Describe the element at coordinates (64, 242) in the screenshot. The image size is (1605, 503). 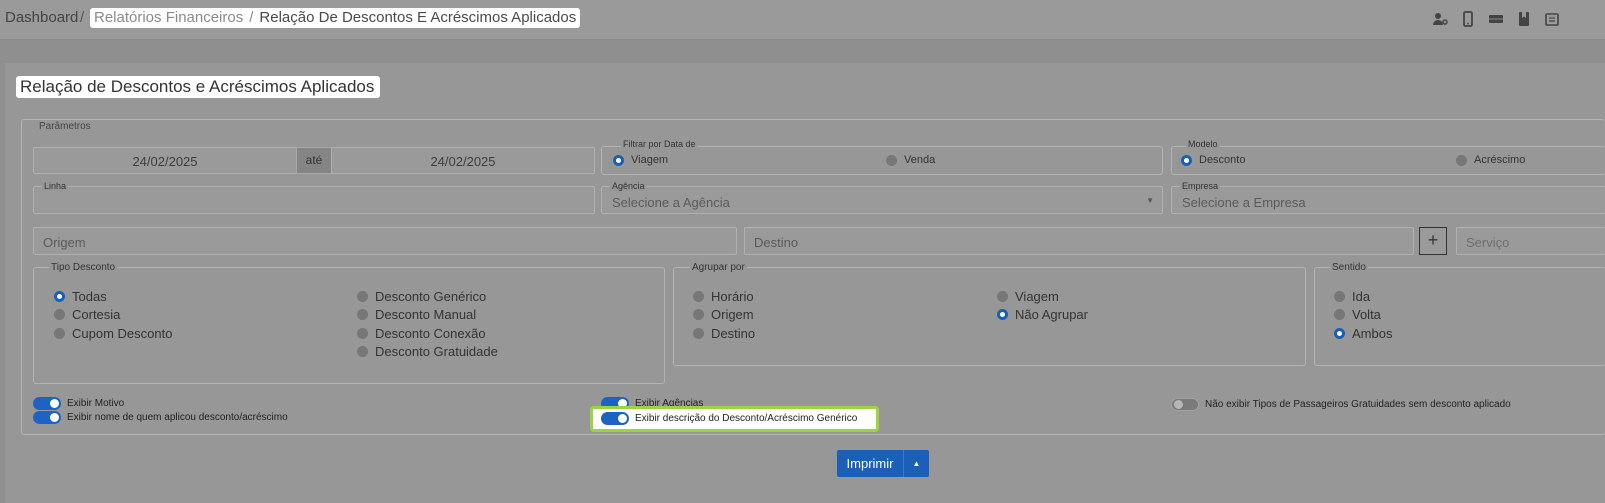
I see `origem-placeholder: Origem` at that location.